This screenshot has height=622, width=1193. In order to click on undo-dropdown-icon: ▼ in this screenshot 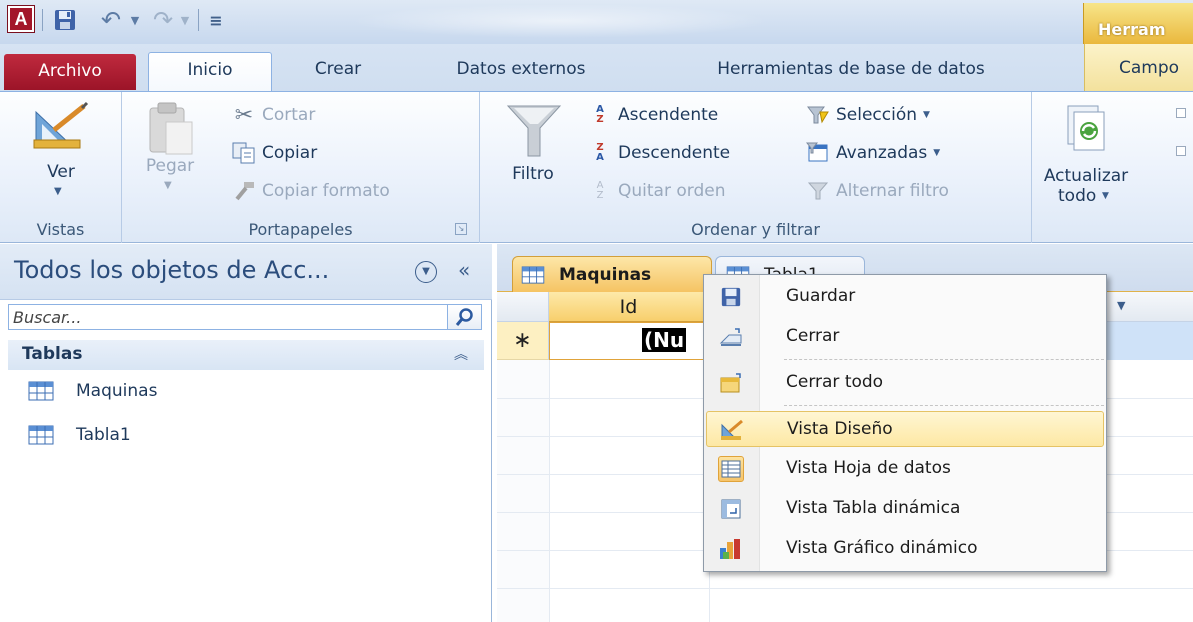, I will do `click(135, 20)`.